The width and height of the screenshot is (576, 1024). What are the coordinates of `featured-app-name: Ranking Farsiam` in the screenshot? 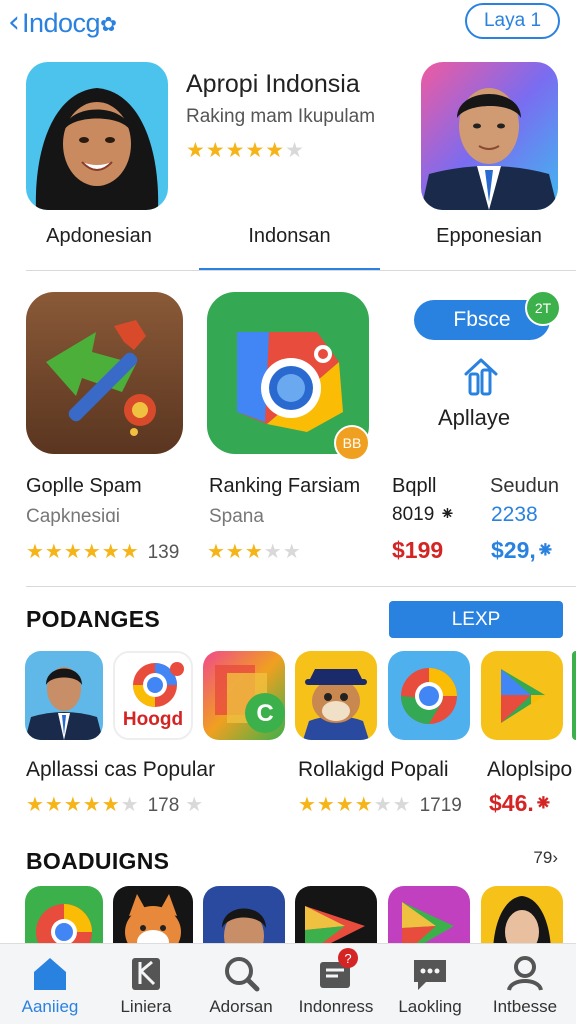 It's located at (284, 486).